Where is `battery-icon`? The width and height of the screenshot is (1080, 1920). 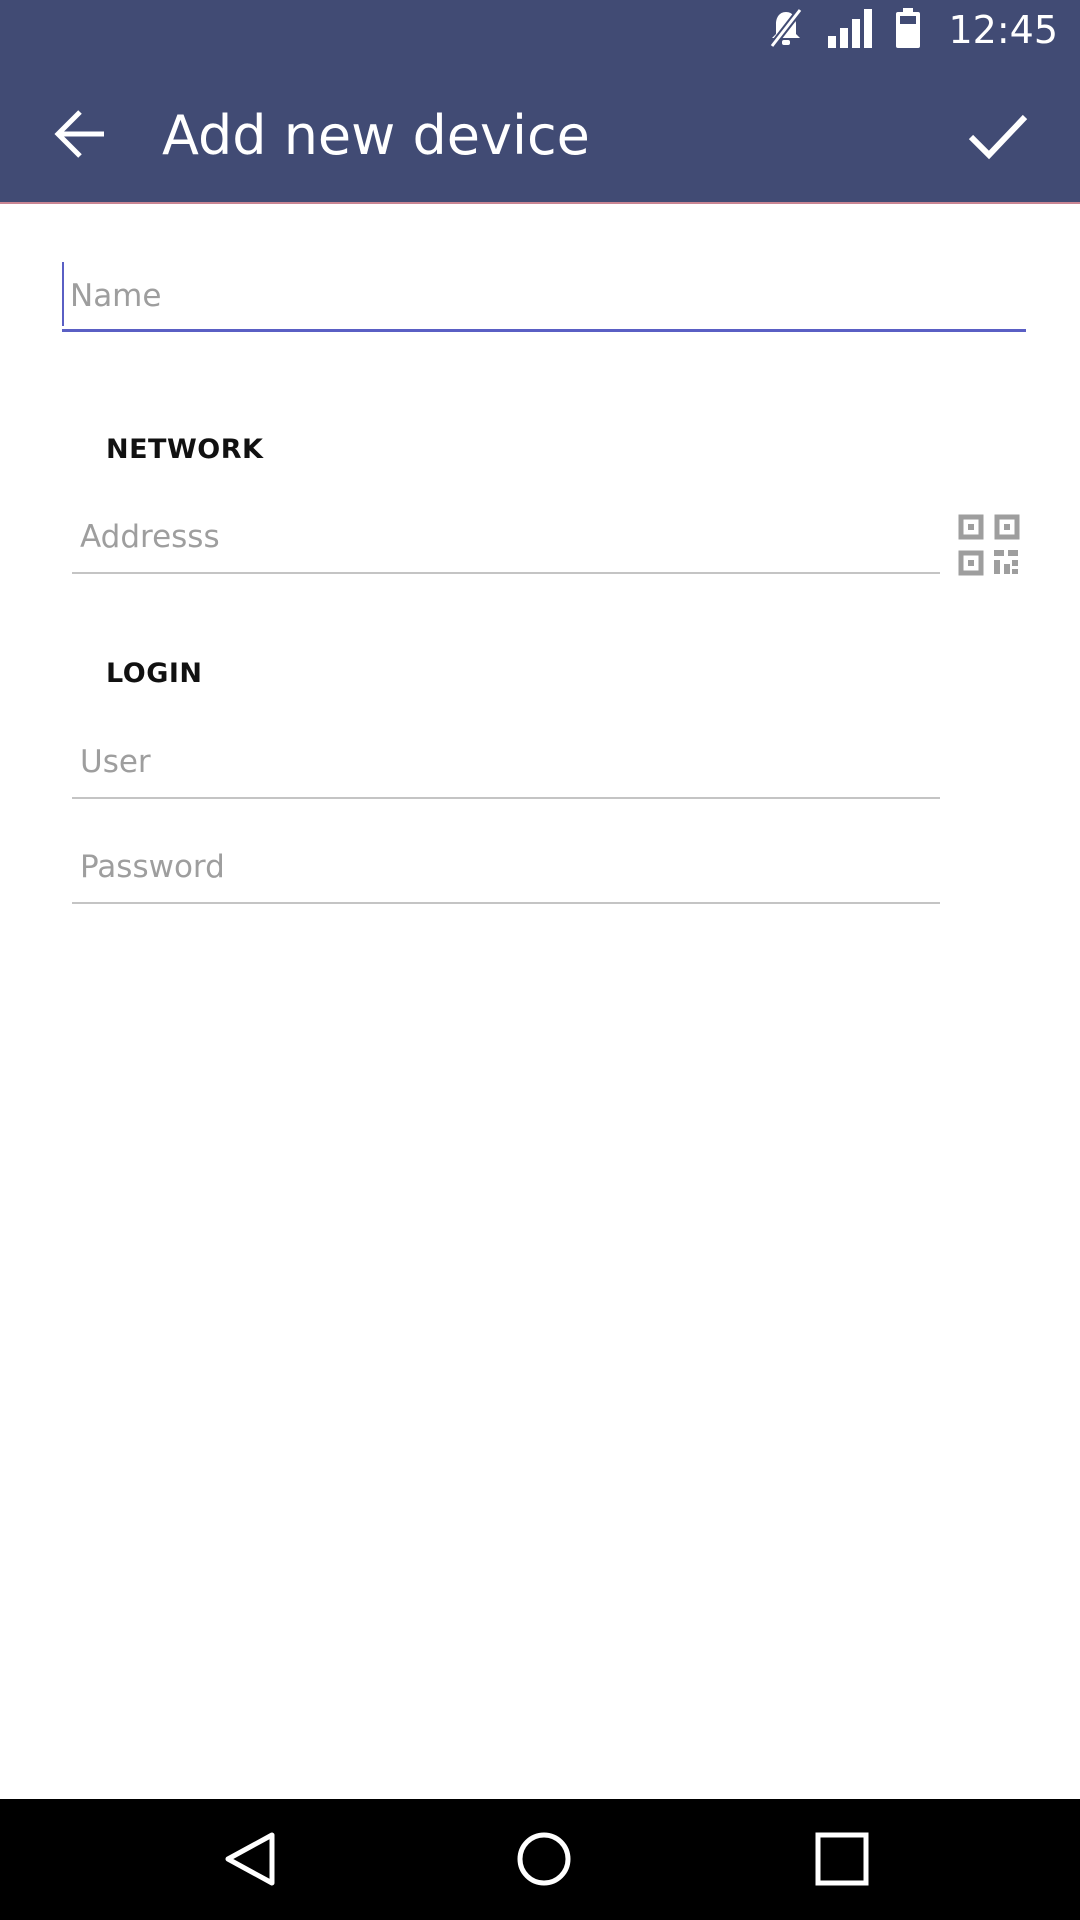
battery-icon is located at coordinates (908, 30).